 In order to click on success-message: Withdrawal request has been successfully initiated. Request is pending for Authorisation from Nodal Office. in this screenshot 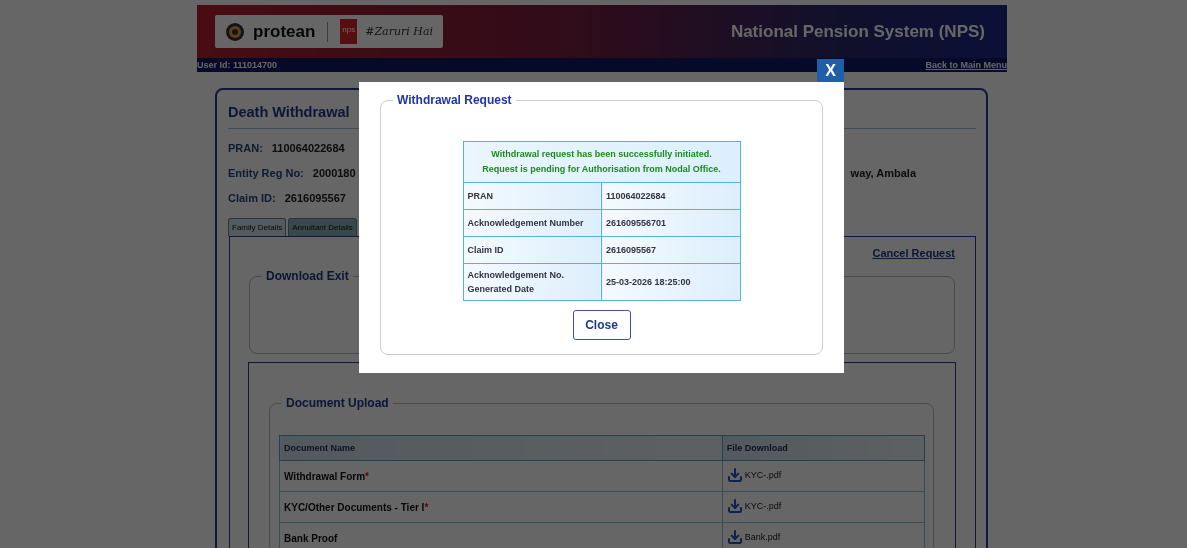, I will do `click(601, 162)`.